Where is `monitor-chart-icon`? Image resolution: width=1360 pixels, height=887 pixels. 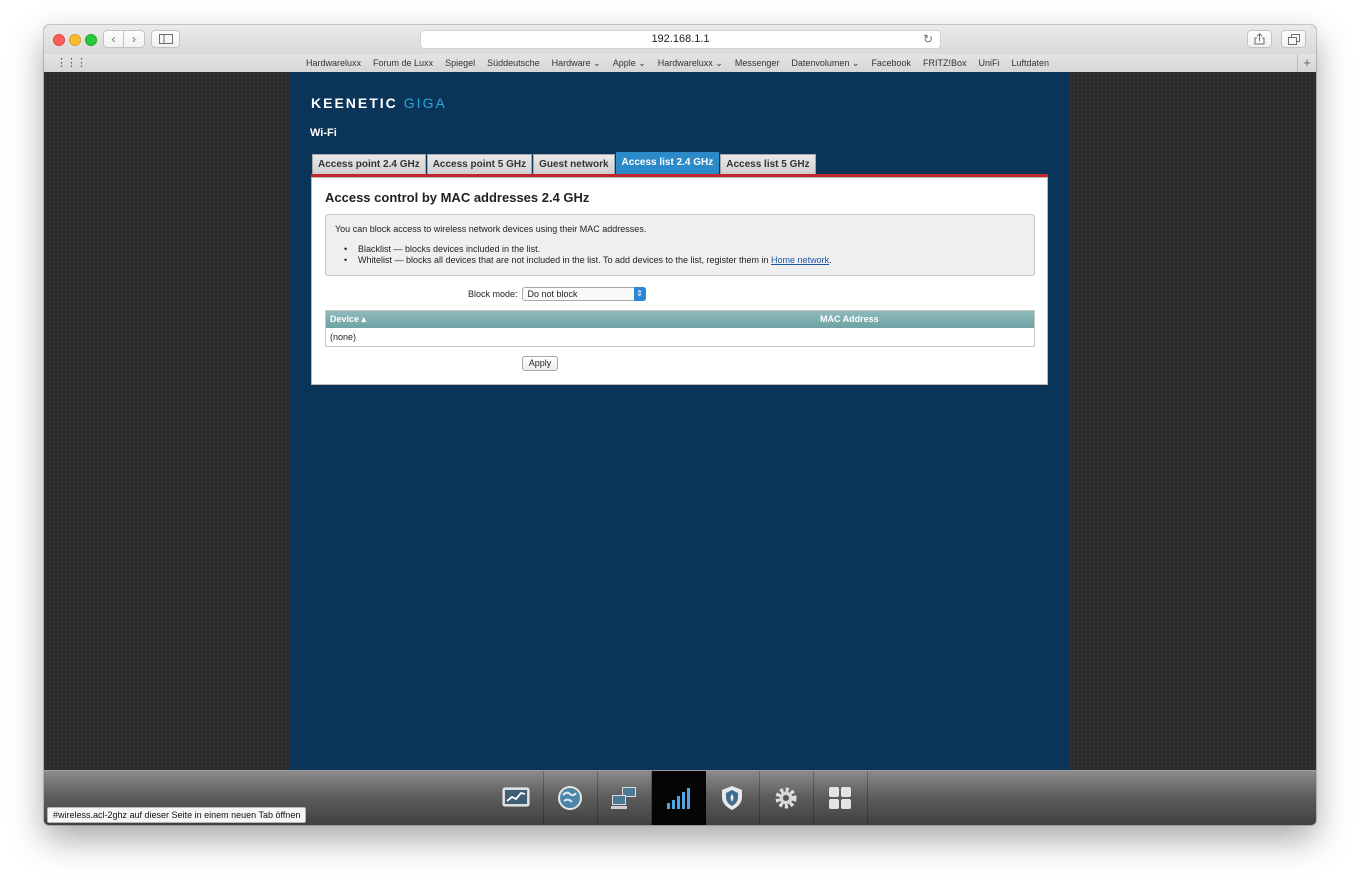
monitor-chart-icon is located at coordinates (516, 797).